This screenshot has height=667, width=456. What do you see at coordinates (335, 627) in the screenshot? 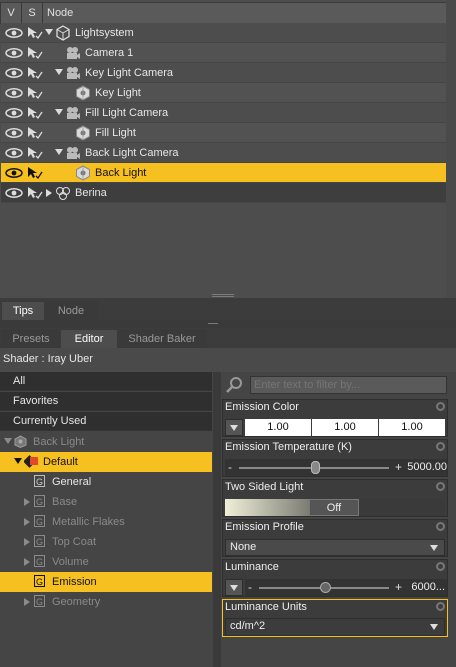
I see `luminance-units-select: cd/m^2` at bounding box center [335, 627].